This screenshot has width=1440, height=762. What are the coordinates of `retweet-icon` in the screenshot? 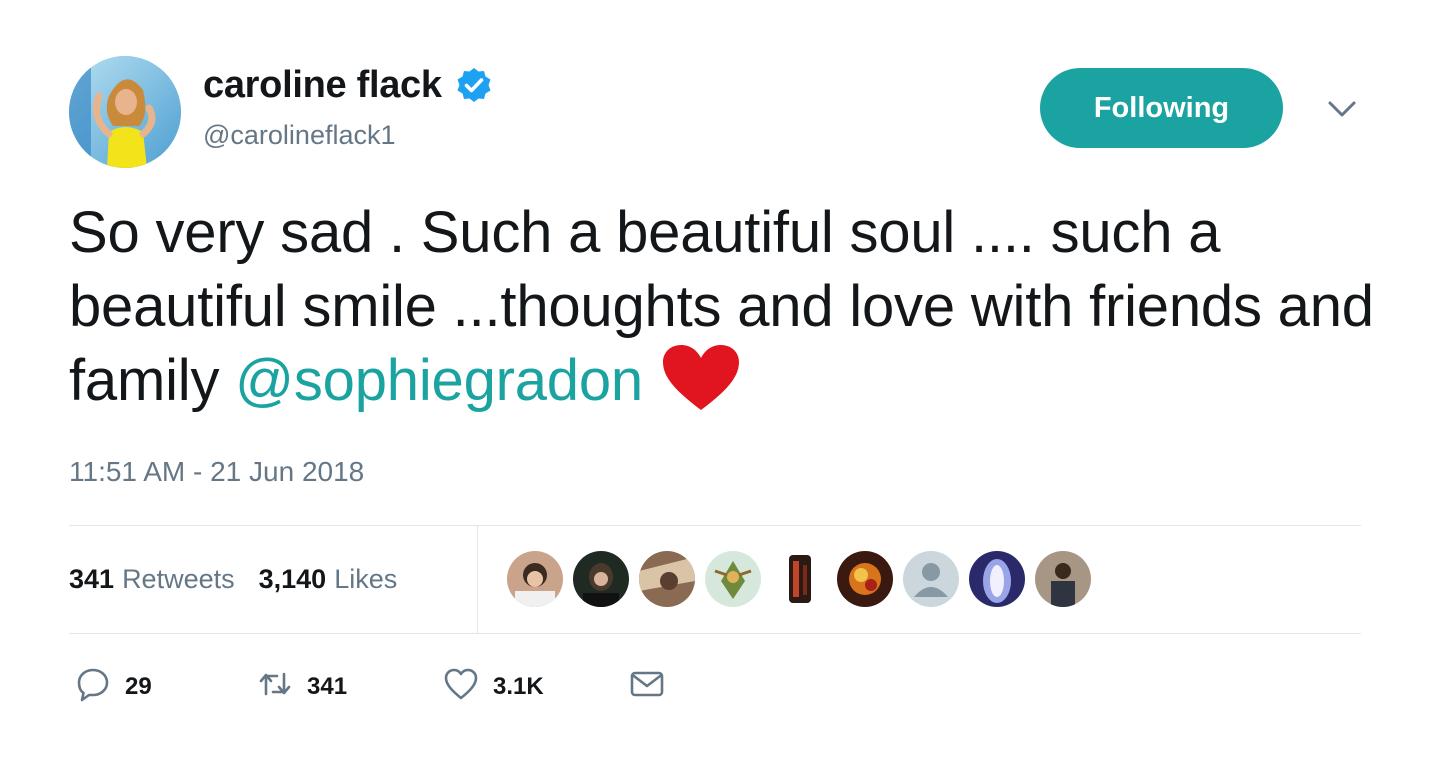 It's located at (275, 686).